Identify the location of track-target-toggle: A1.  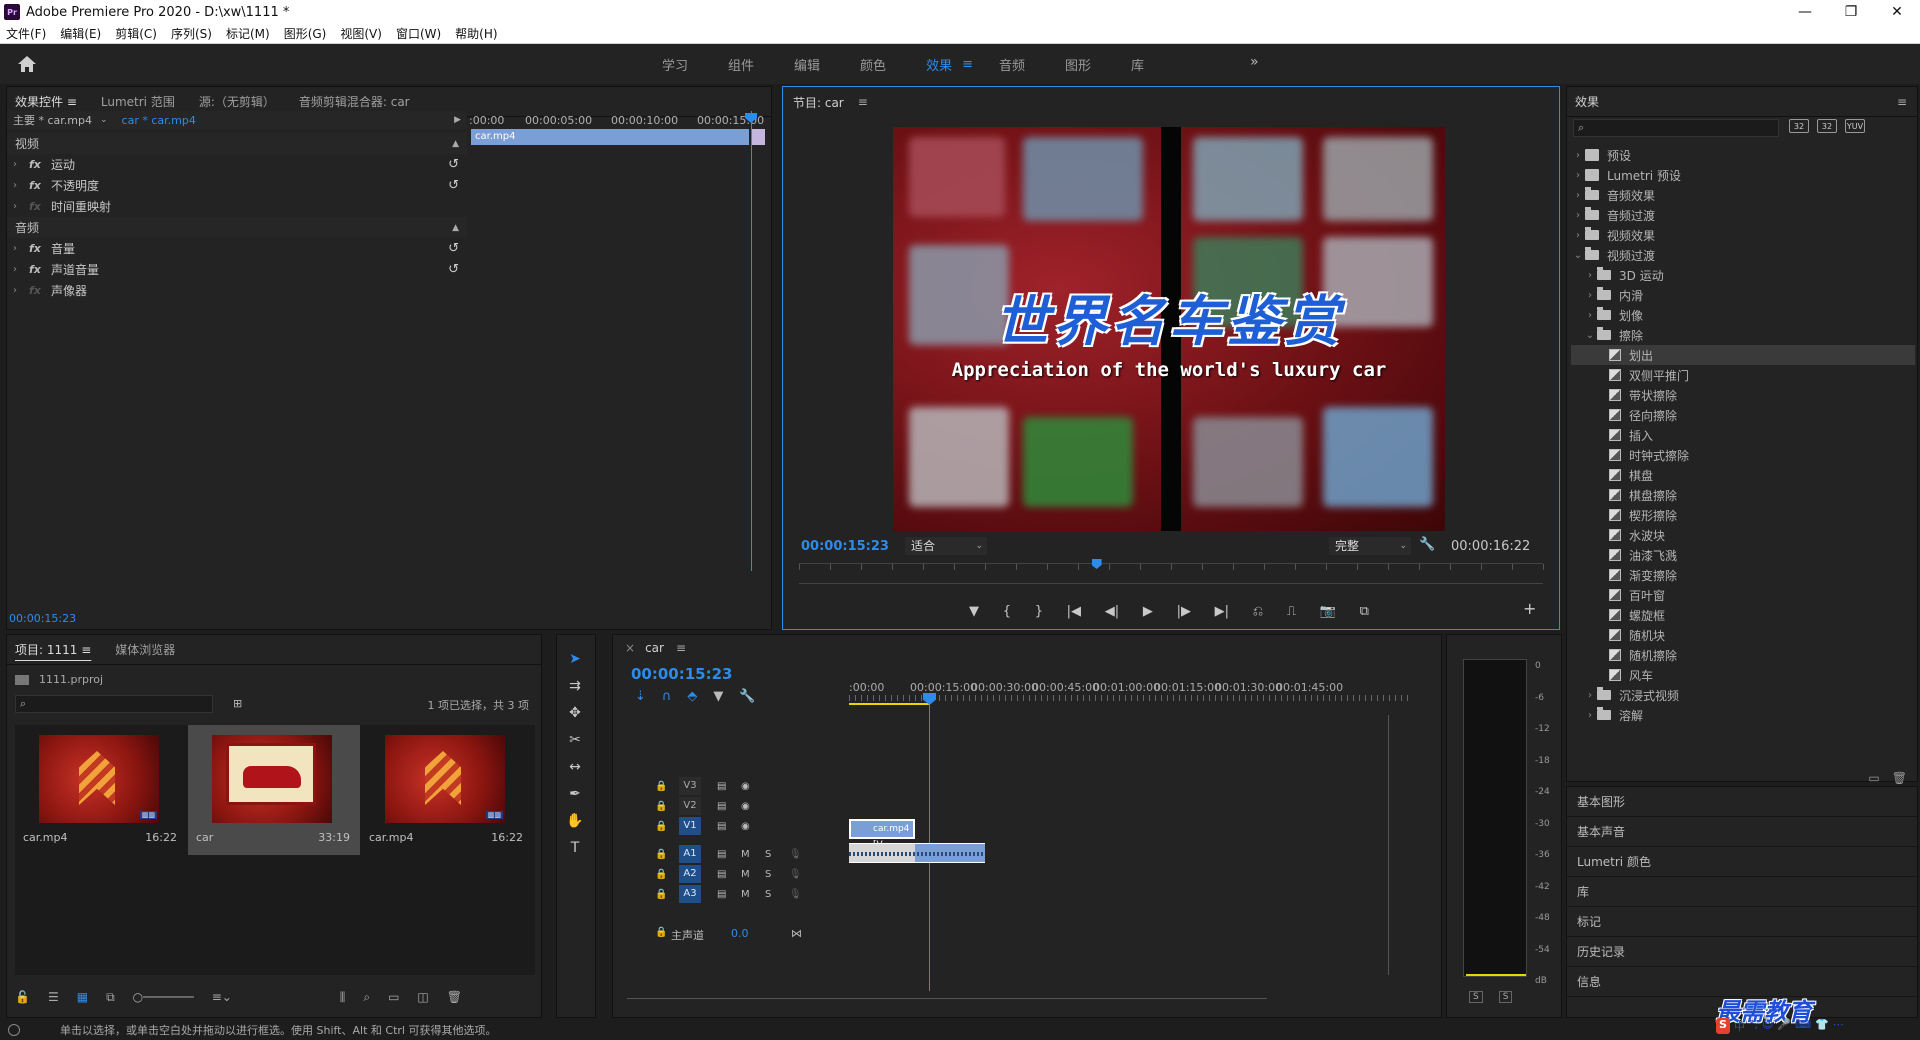
(690, 854).